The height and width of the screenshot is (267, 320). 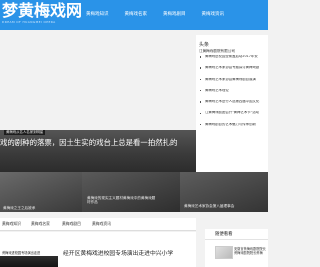 I want to click on tile-caption: 黄梅戏艺术家协会第八届理事会, so click(x=209, y=206).